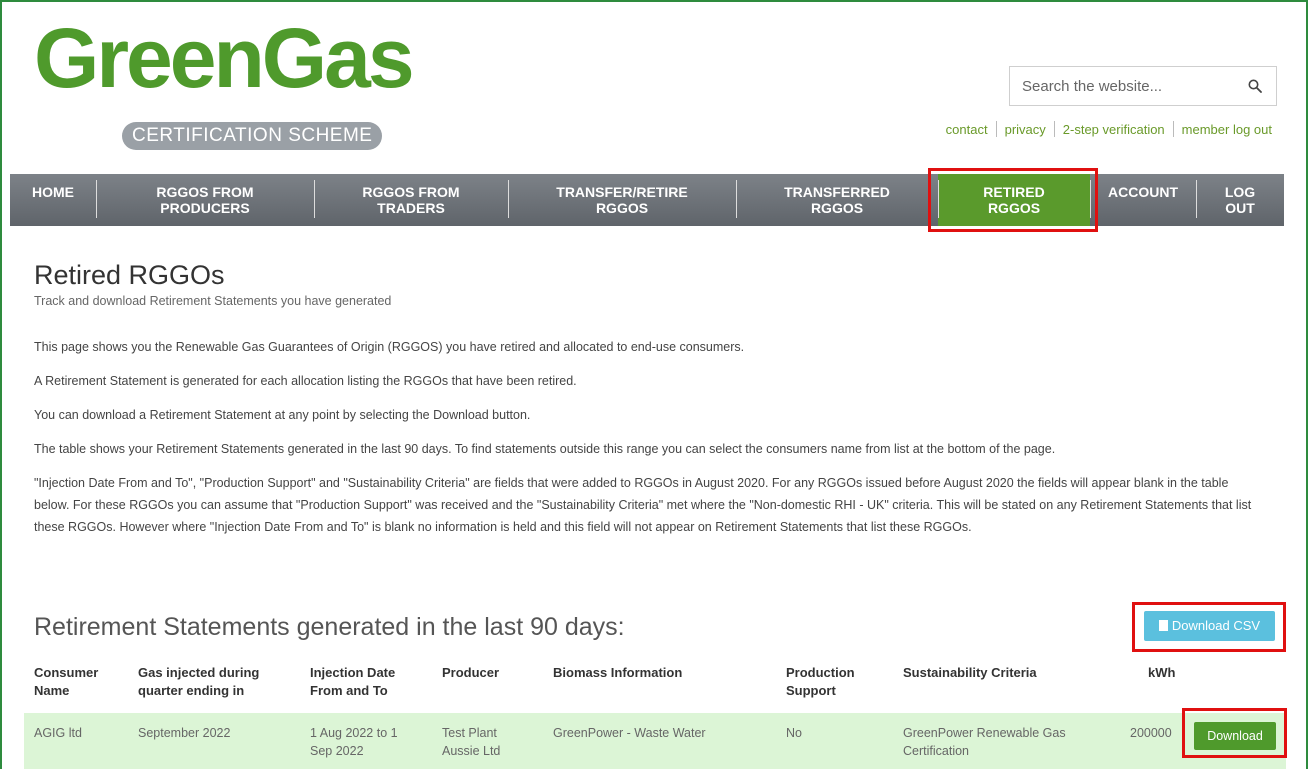  What do you see at coordinates (184, 733) in the screenshot?
I see `cell-quarter: September 2022` at bounding box center [184, 733].